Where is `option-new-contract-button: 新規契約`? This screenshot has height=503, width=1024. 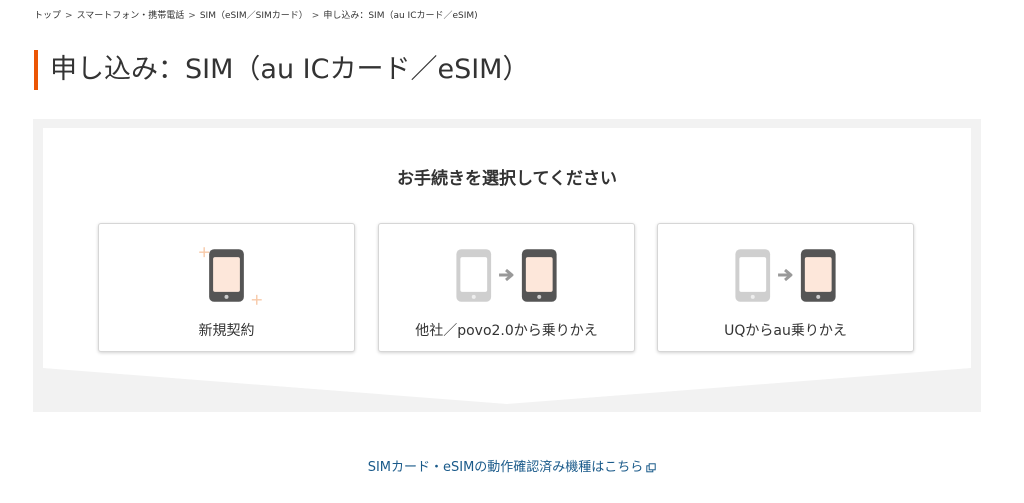 option-new-contract-button: 新規契約 is located at coordinates (226, 287).